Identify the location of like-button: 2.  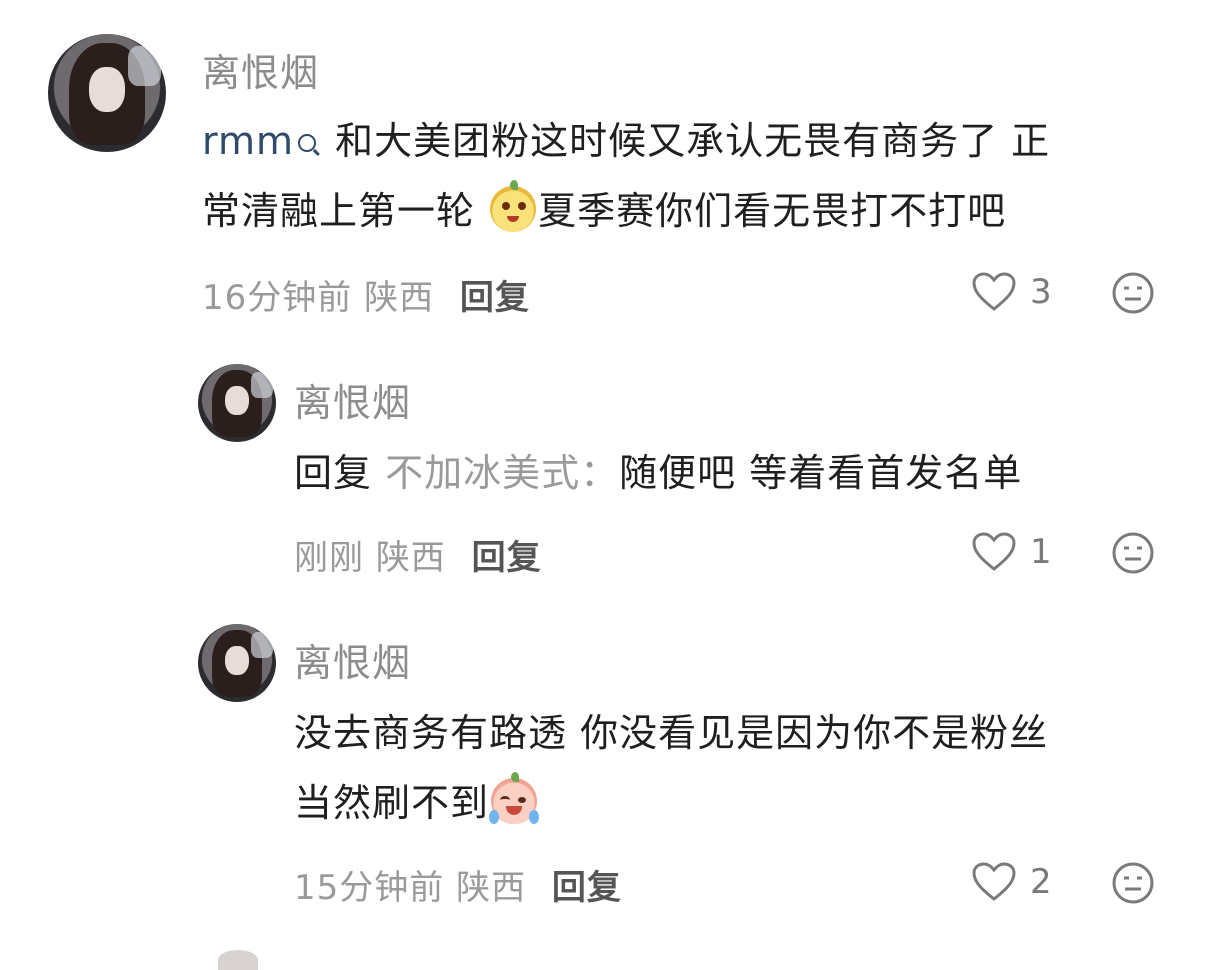
(1012, 882).